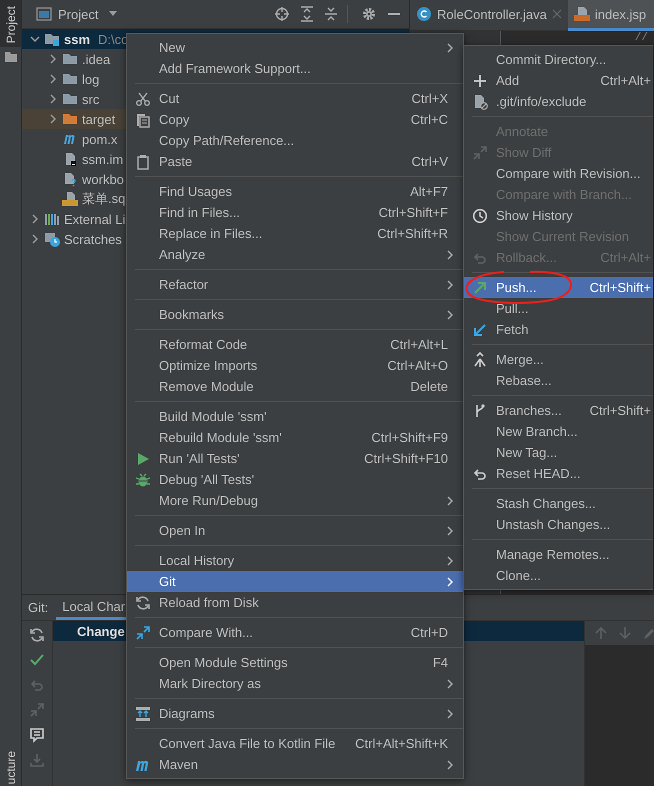 The image size is (654, 786). Describe the element at coordinates (641, 38) in the screenshot. I see `code-text: //` at that location.